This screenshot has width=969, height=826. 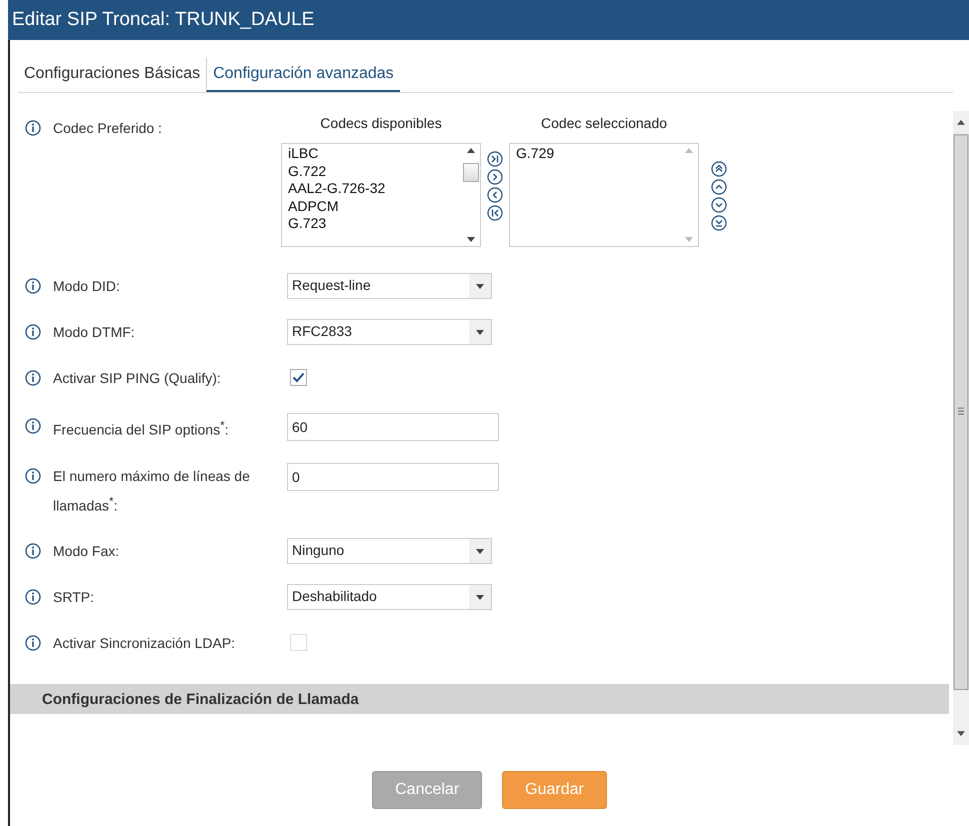 What do you see at coordinates (112, 75) in the screenshot?
I see `tab: Configuraciones Básicas` at bounding box center [112, 75].